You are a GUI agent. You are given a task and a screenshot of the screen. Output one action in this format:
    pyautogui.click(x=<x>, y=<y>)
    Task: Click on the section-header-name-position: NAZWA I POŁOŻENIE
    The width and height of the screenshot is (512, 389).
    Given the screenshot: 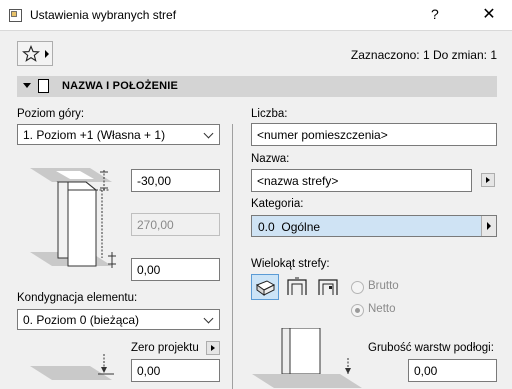 What is the action you would take?
    pyautogui.click(x=257, y=86)
    